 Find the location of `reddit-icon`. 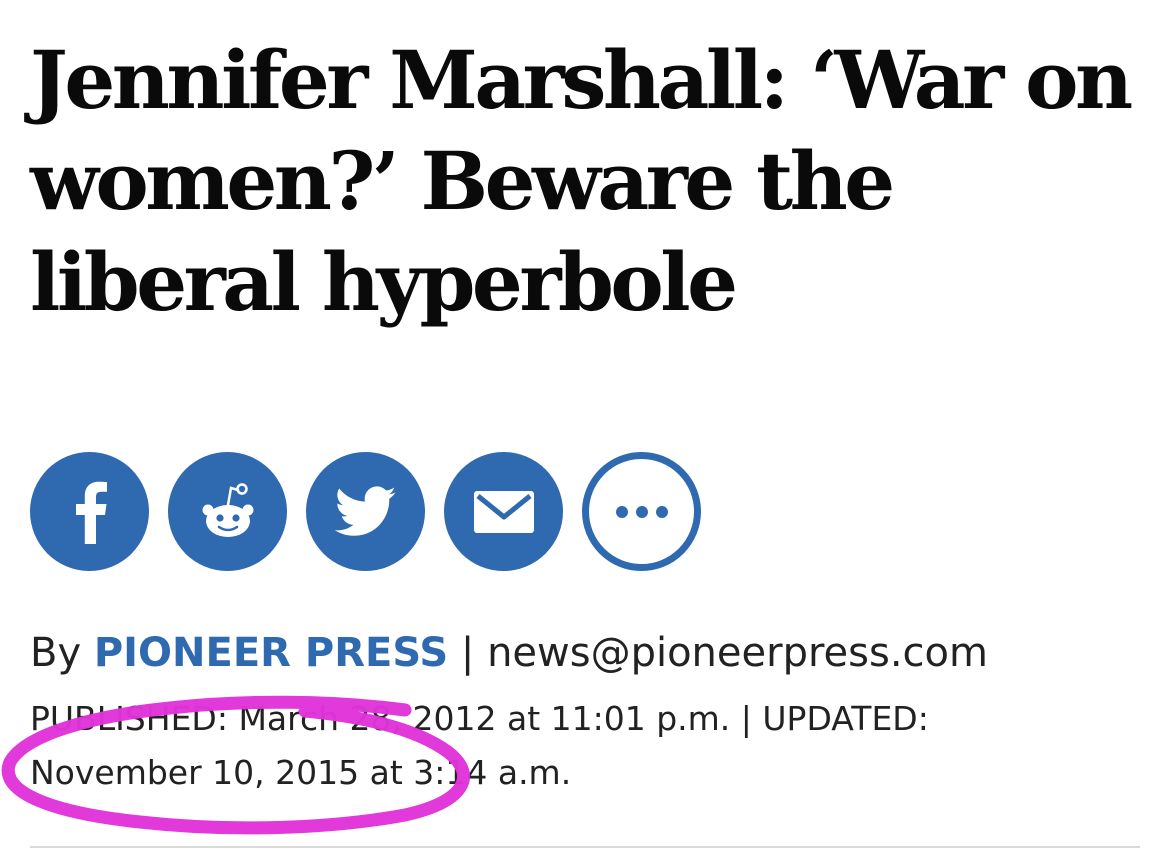

reddit-icon is located at coordinates (227, 509).